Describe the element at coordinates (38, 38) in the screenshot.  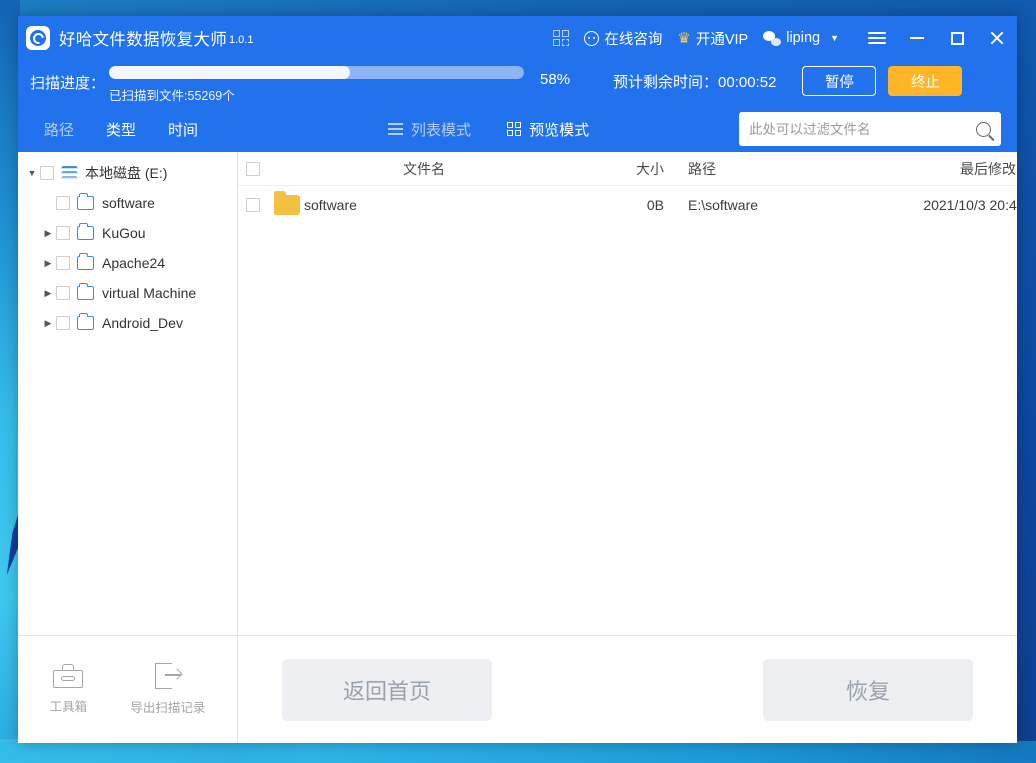
I see `recovery-logo-icon` at that location.